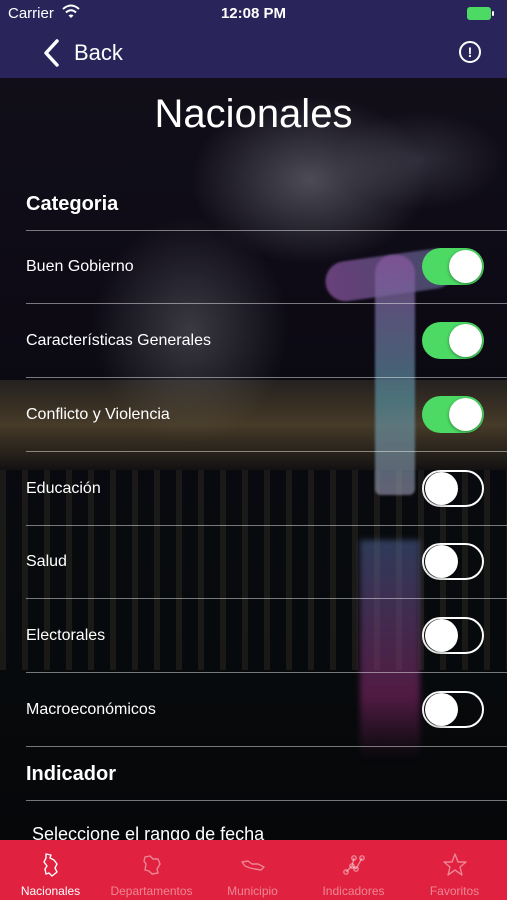  I want to click on categoria-header: Categoria, so click(72, 204).